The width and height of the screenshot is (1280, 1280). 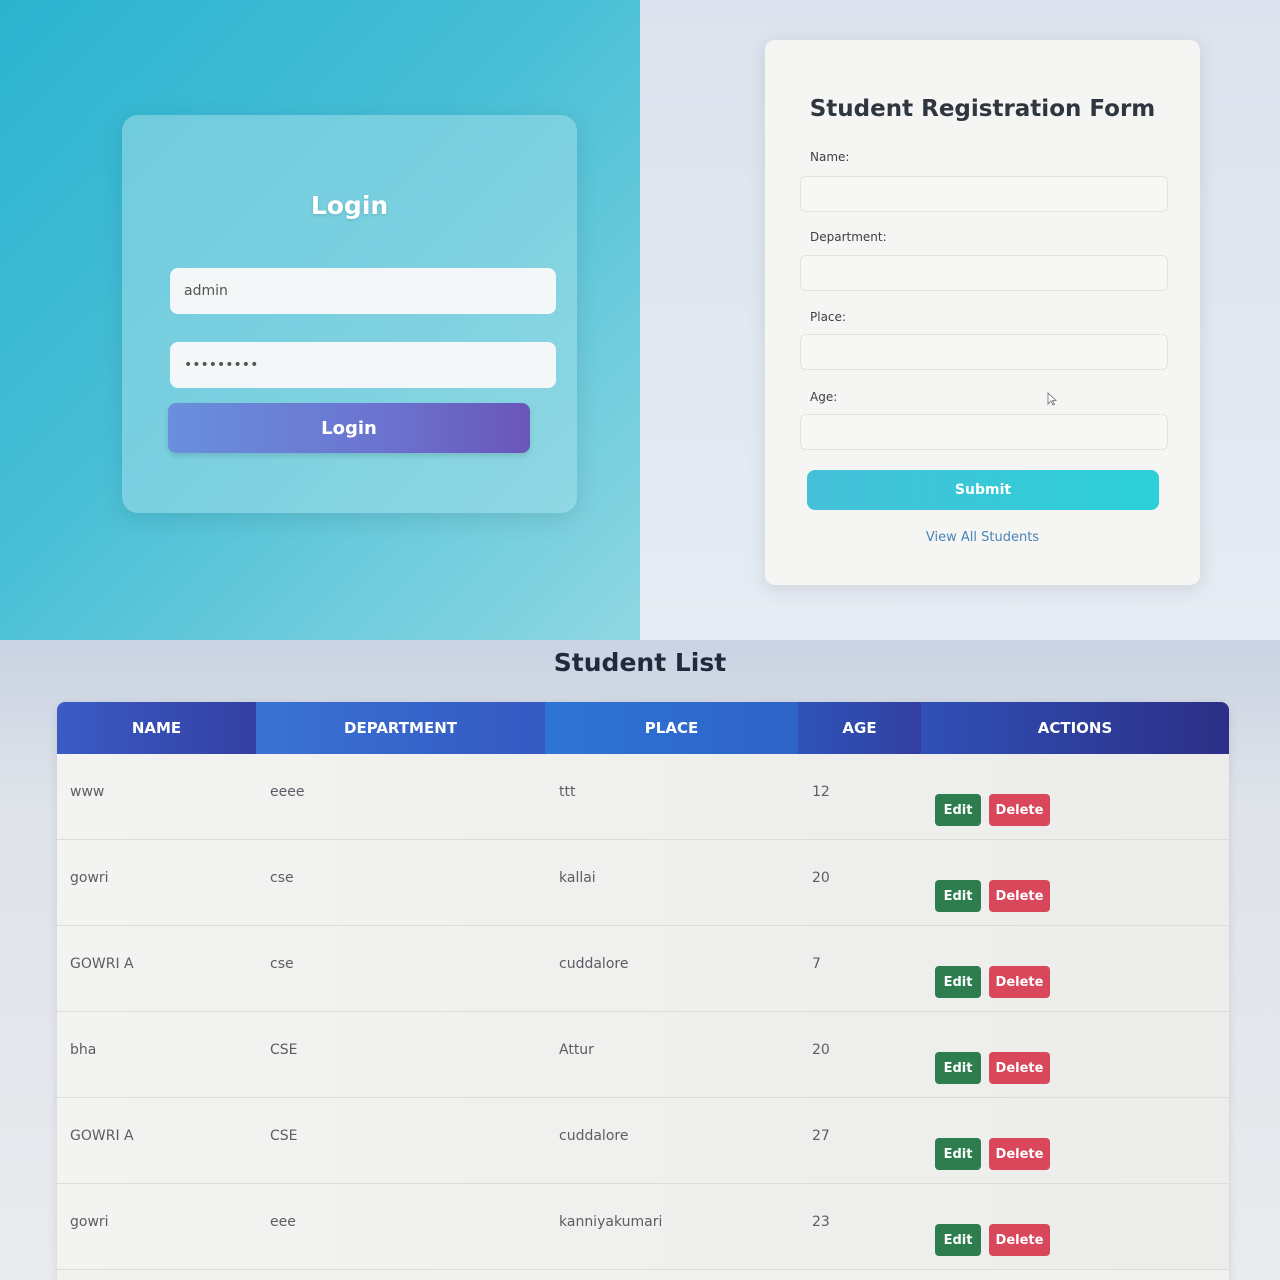 What do you see at coordinates (821, 1222) in the screenshot?
I see `cell-age: 23` at bounding box center [821, 1222].